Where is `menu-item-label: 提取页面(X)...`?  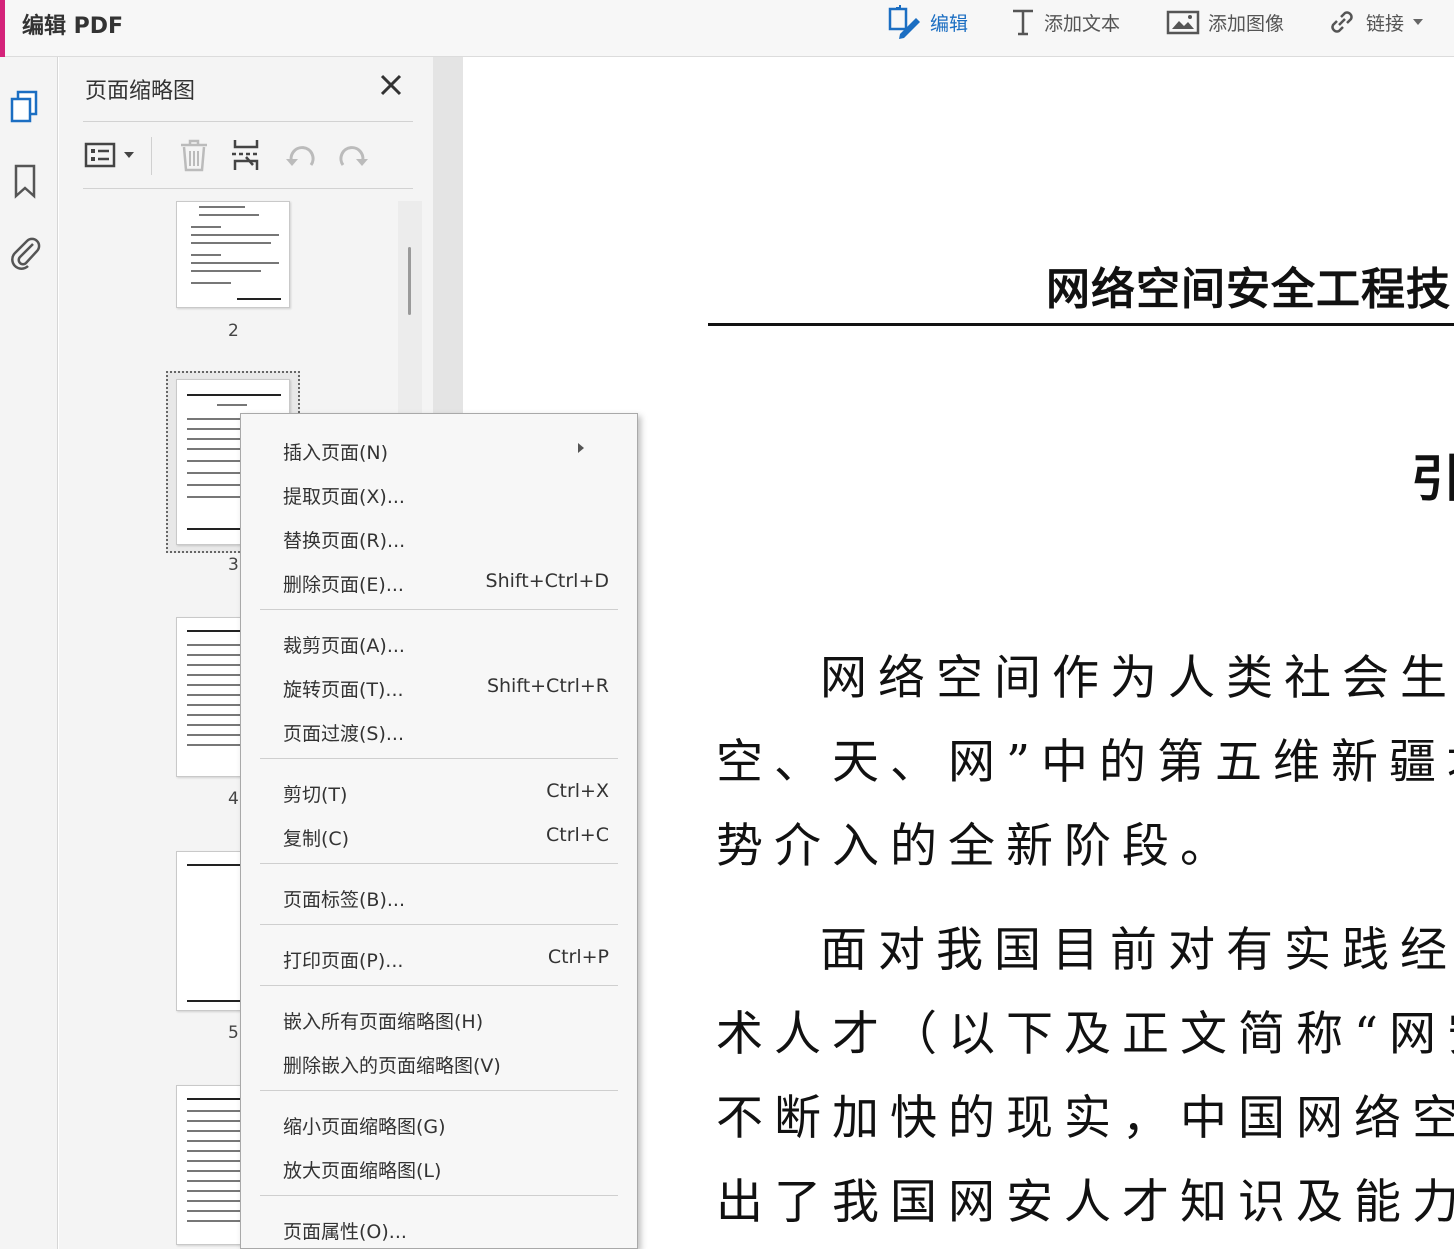 menu-item-label: 提取页面(X)... is located at coordinates (344, 497).